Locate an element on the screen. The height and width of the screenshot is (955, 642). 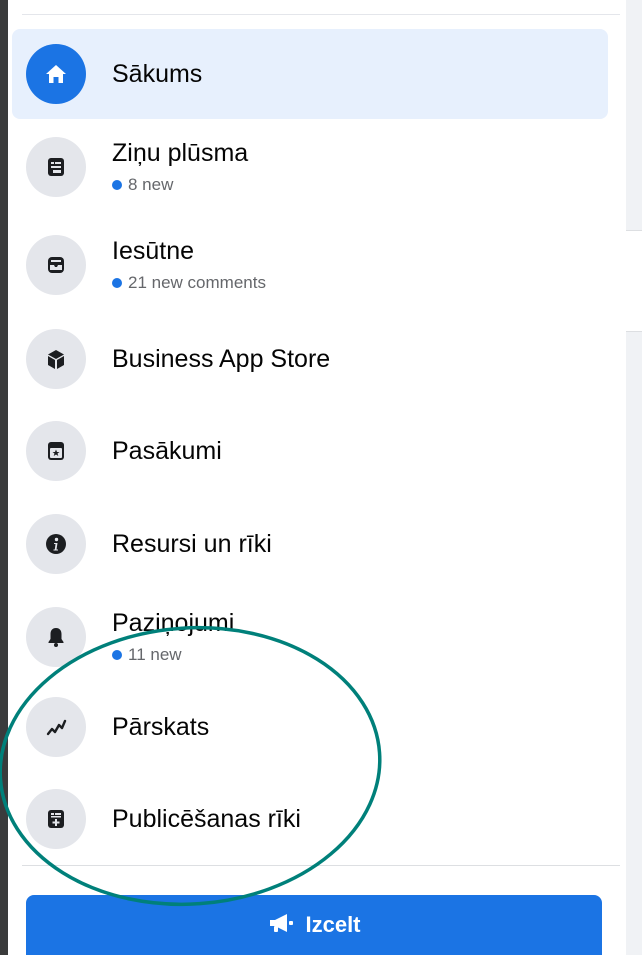
nav-item-label: Pasākumi is located at coordinates (167, 451).